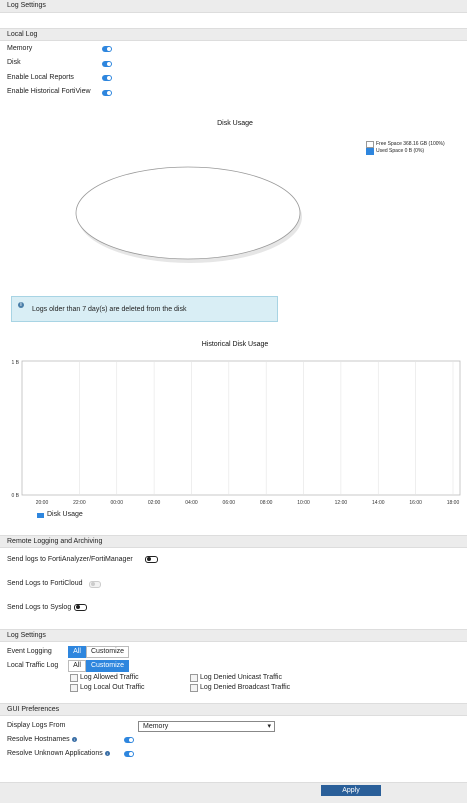 Image resolution: width=467 pixels, height=803 pixels. Describe the element at coordinates (70, 559) in the screenshot. I see `fortianalyzer-label: Send logs to FortiAnalyzer/FortiManager` at that location.